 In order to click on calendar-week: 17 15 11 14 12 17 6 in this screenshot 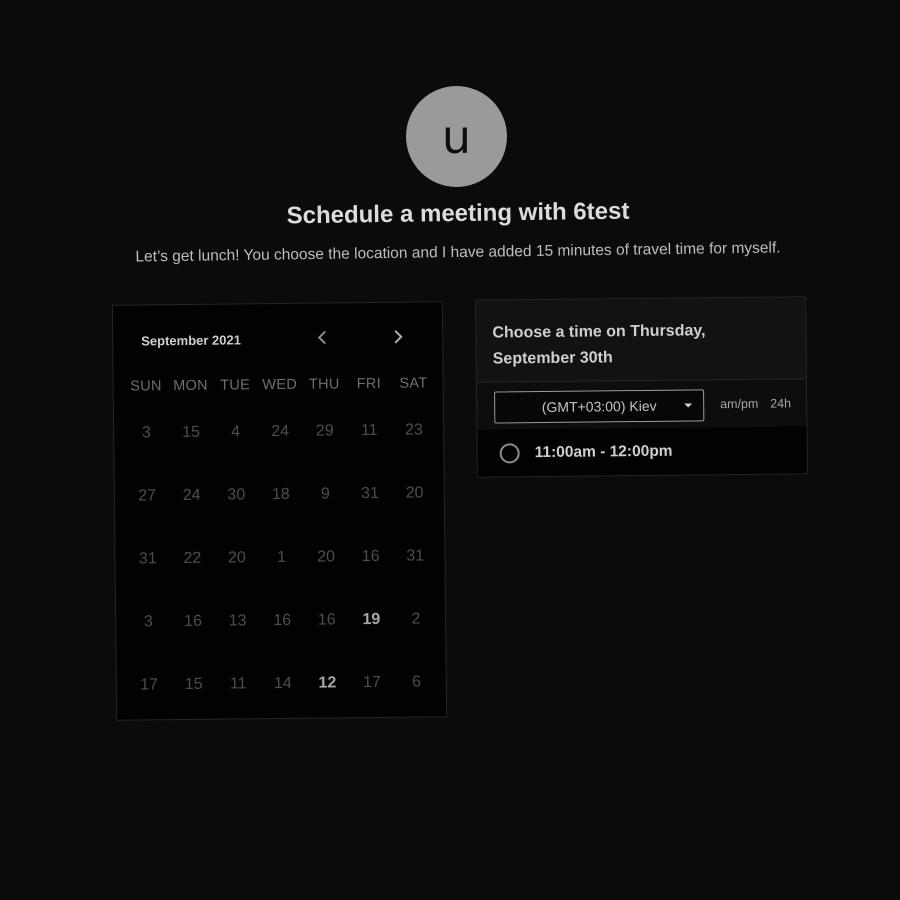, I will do `click(282, 683)`.